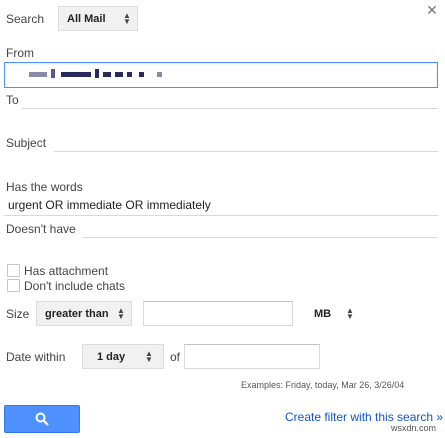 Image resolution: width=445 pixels, height=438 pixels. What do you see at coordinates (86, 18) in the screenshot?
I see `search-scope-value: All Mail` at bounding box center [86, 18].